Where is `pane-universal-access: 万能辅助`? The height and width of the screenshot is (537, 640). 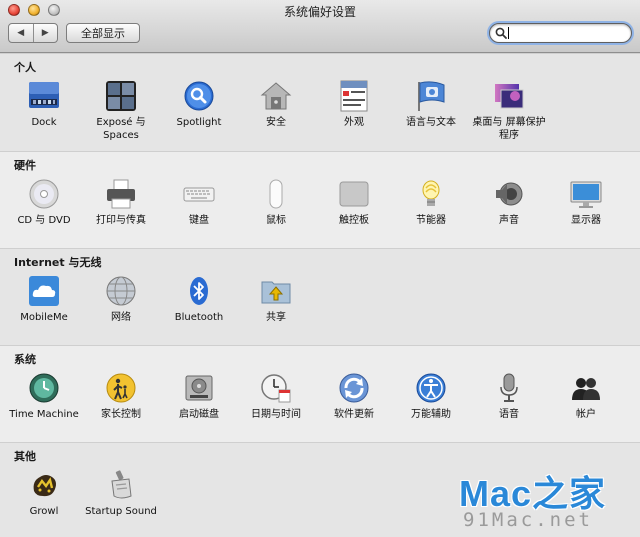 pane-universal-access: 万能辅助 is located at coordinates (431, 395).